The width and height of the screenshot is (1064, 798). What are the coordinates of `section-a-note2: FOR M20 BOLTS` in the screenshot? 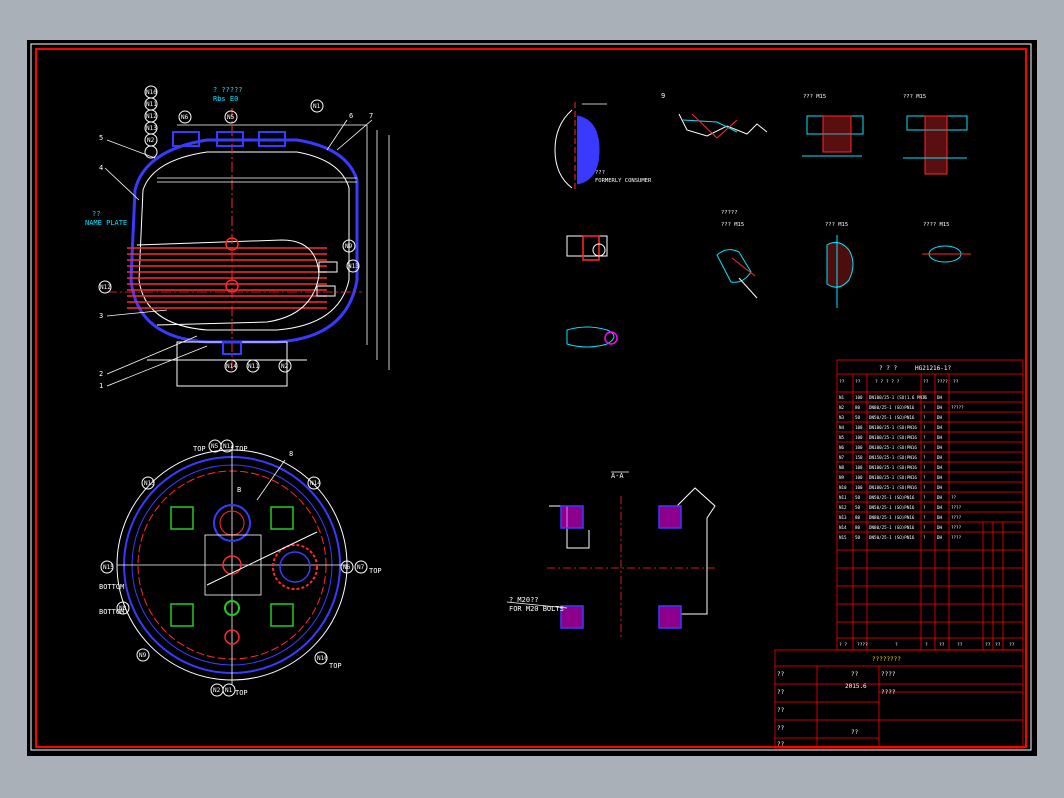 It's located at (536, 609).